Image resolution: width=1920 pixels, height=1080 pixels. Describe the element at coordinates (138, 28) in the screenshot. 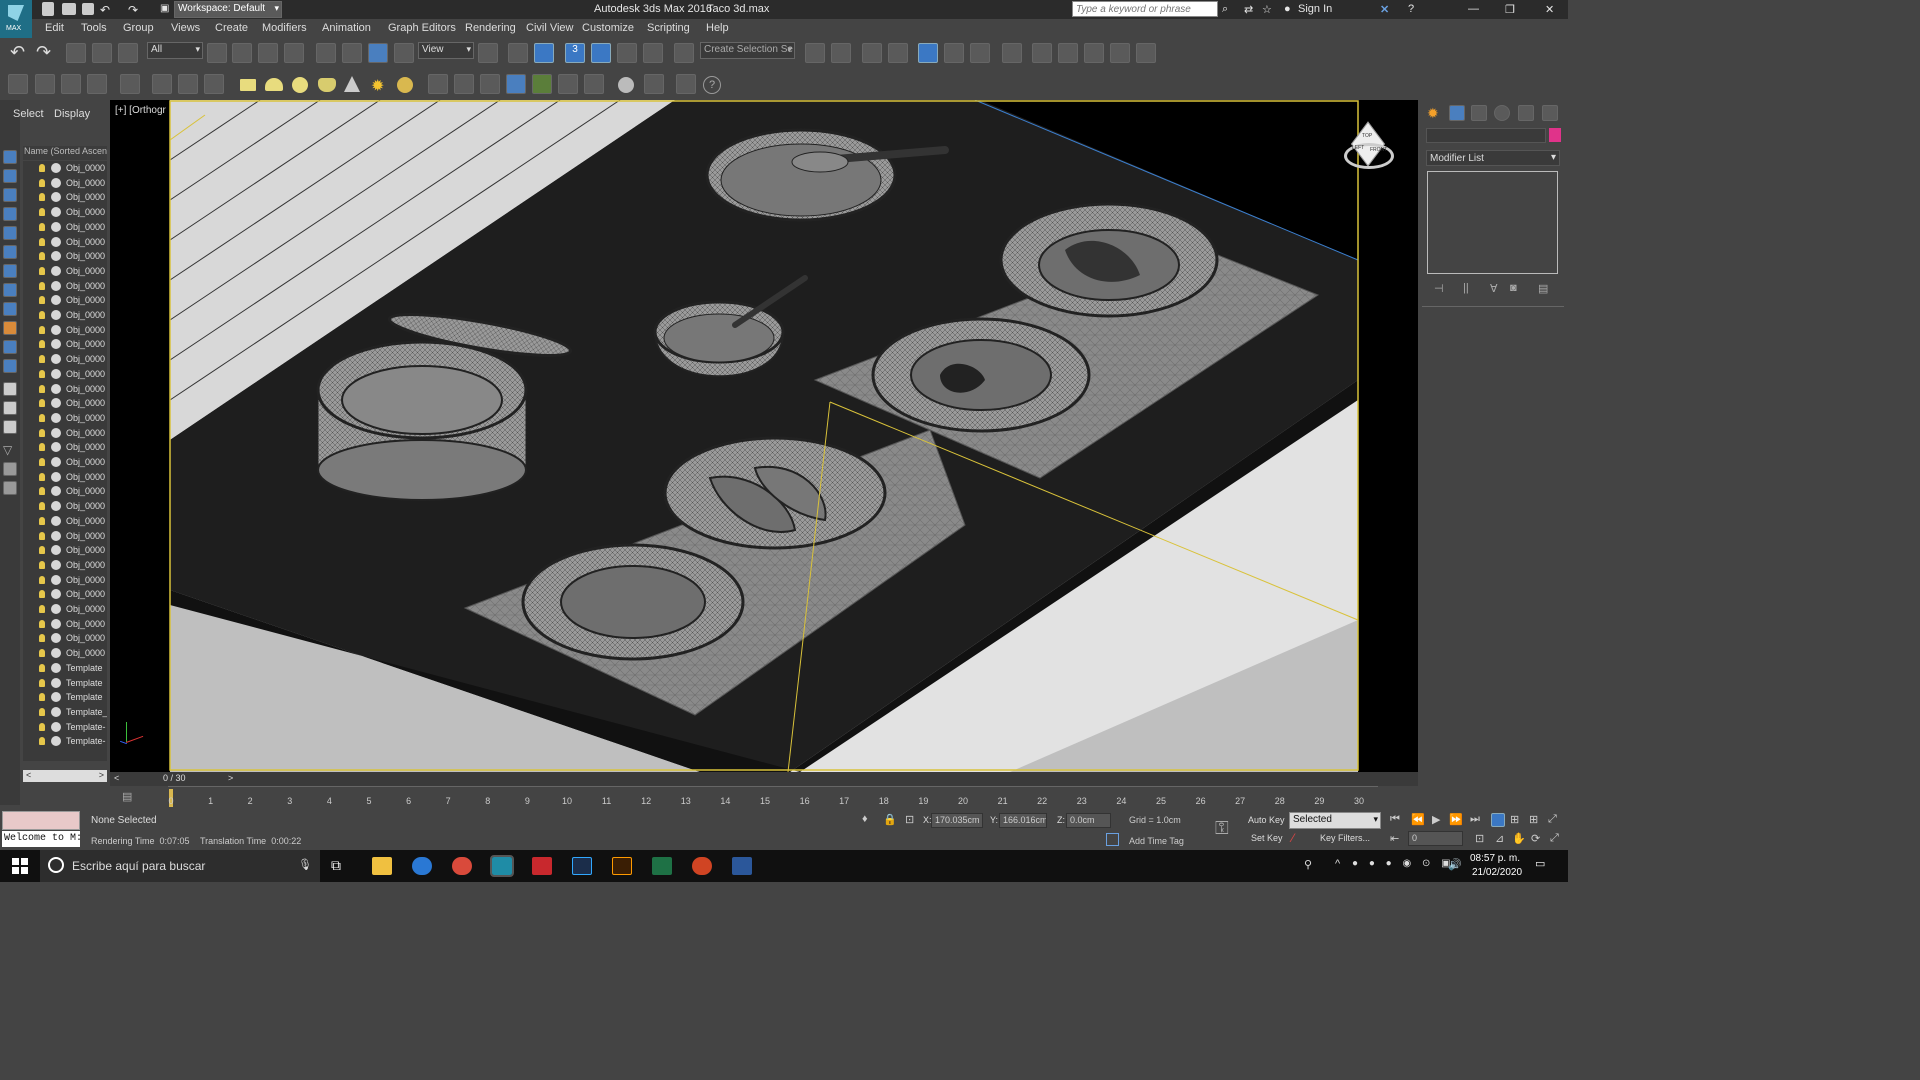

I see `menu-group: Group` at that location.